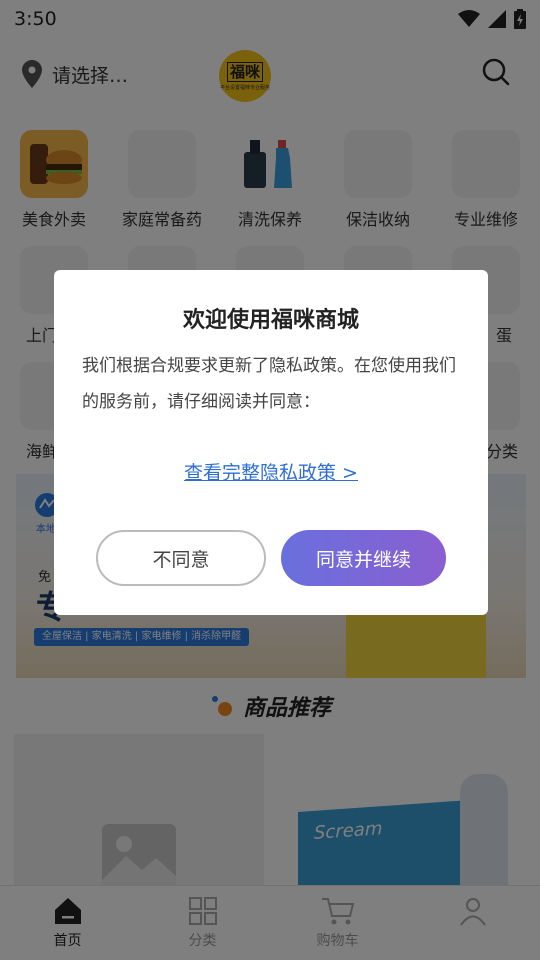 The width and height of the screenshot is (540, 960). I want to click on dialog-title: 欢迎使用福咪商城, so click(270, 320).